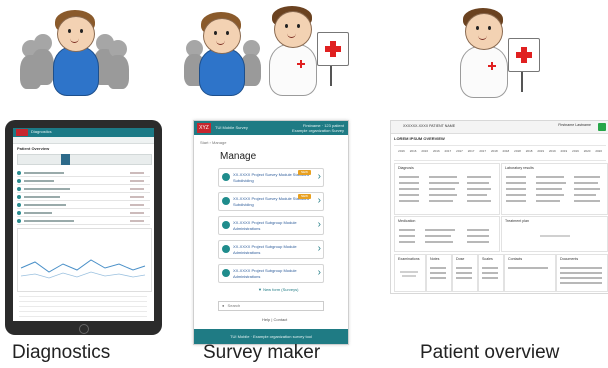 This screenshot has height=368, width=608. I want to click on tablet-subnav, so click(83, 140).